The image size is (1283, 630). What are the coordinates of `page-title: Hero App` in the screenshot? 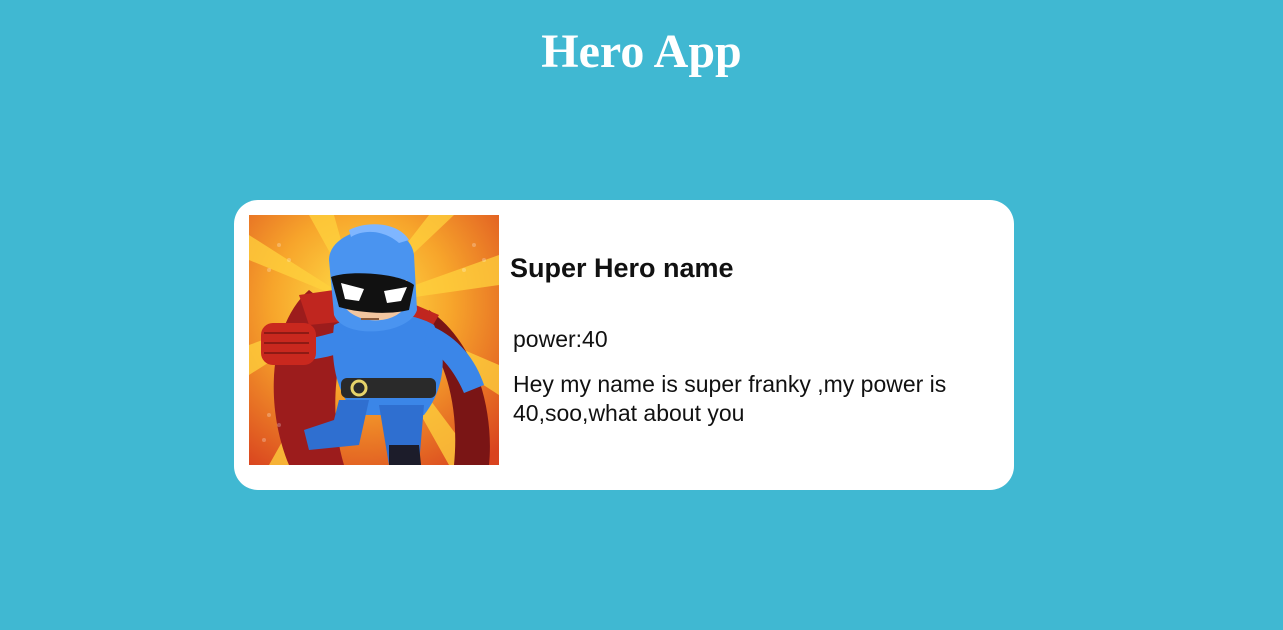 It's located at (641, 51).